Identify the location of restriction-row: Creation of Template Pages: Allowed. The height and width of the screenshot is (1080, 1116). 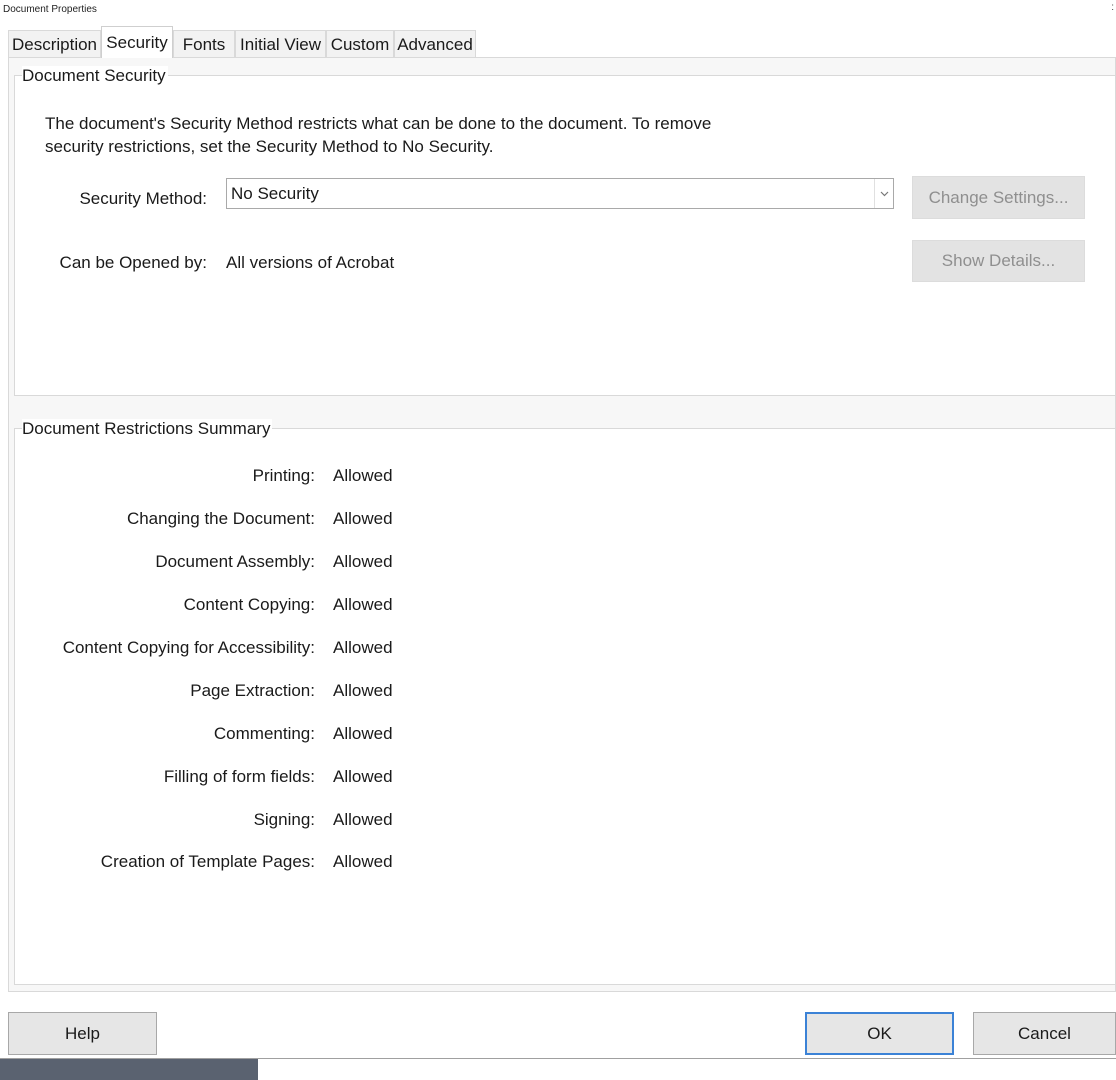
(250, 864).